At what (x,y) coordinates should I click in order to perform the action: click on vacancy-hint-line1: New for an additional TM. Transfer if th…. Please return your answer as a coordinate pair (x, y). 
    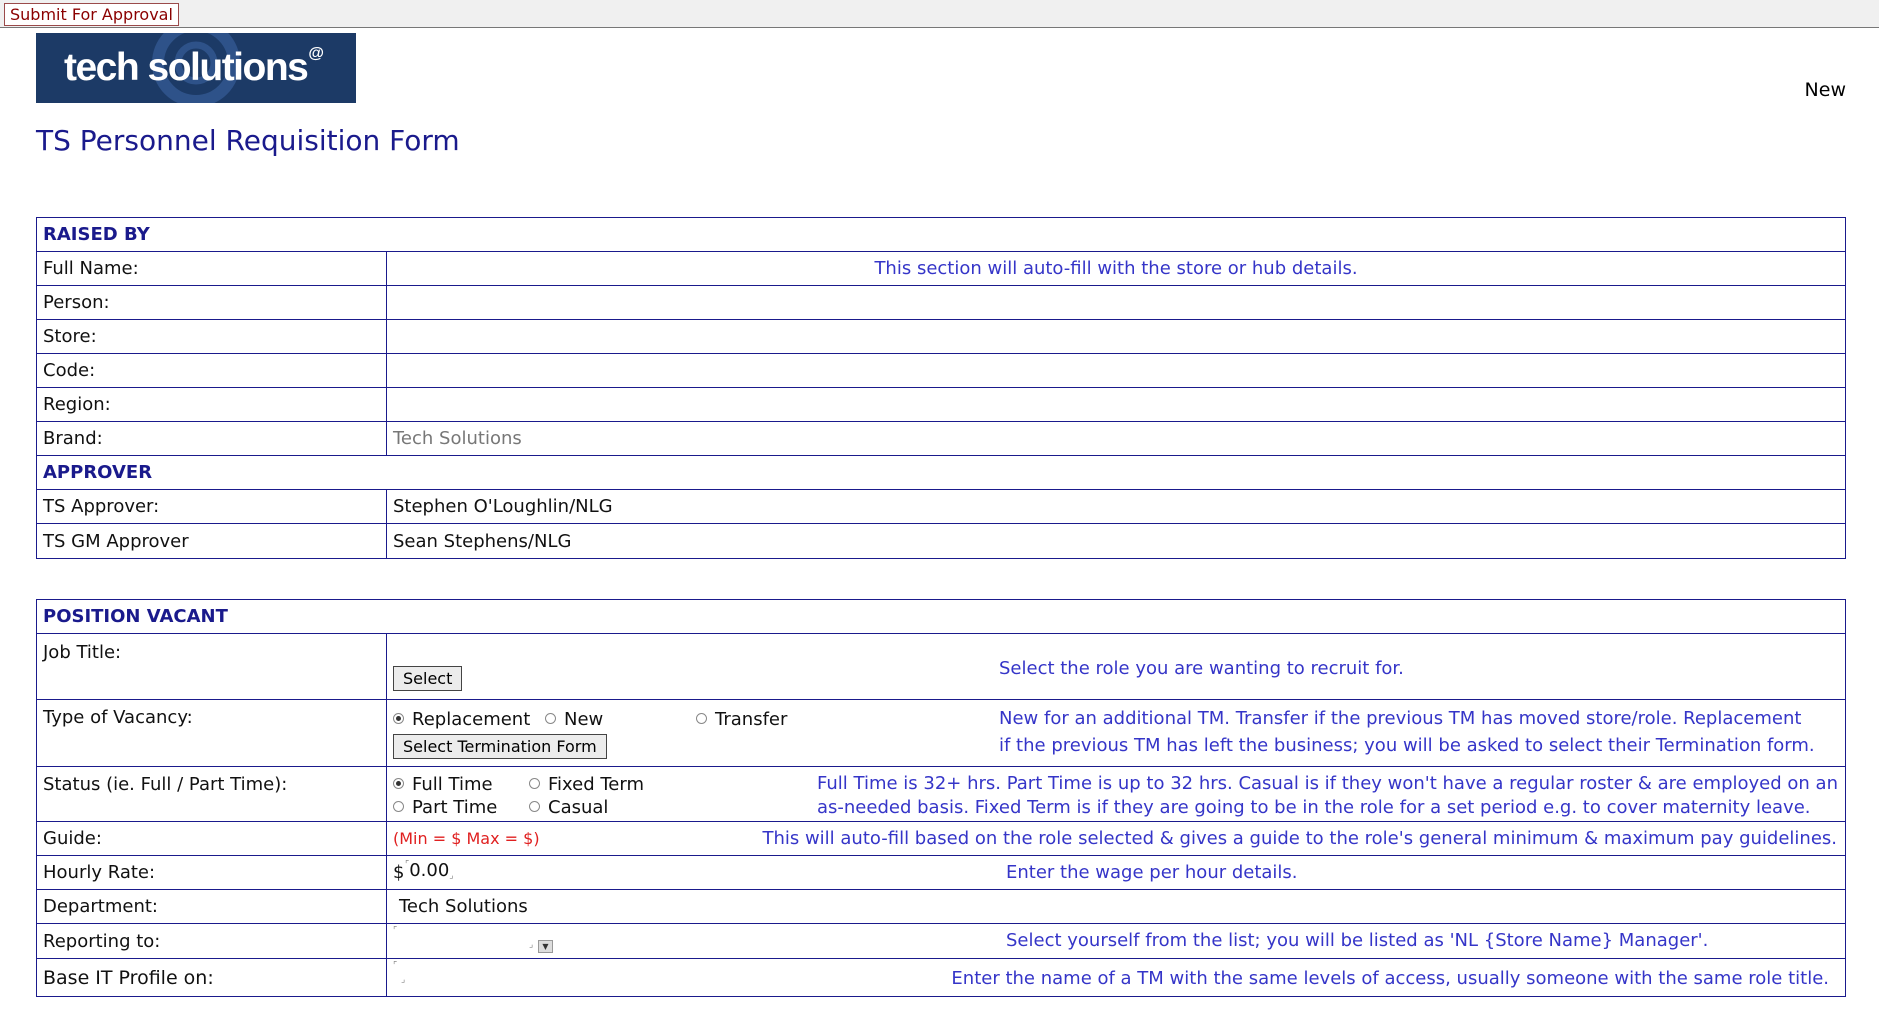
    Looking at the image, I should click on (1400, 718).